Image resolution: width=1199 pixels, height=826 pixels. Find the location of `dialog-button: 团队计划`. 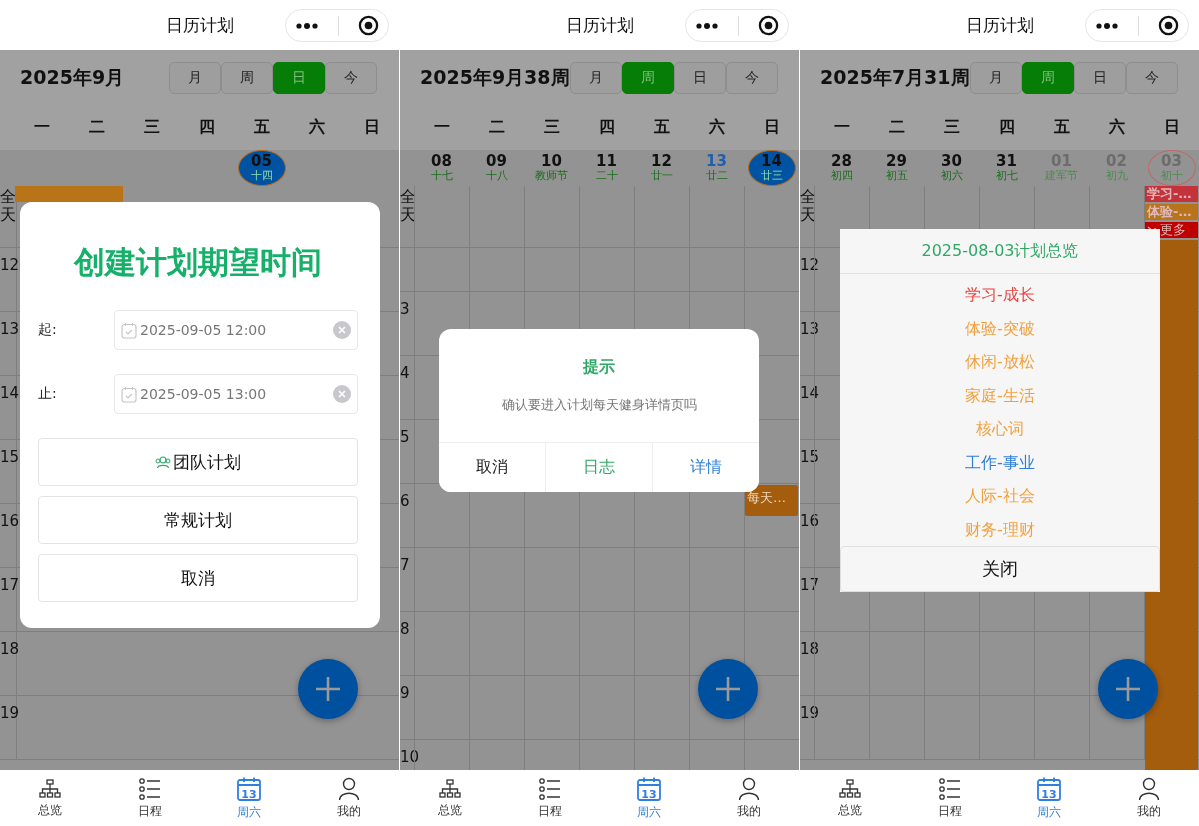

dialog-button: 团队计划 is located at coordinates (198, 462).